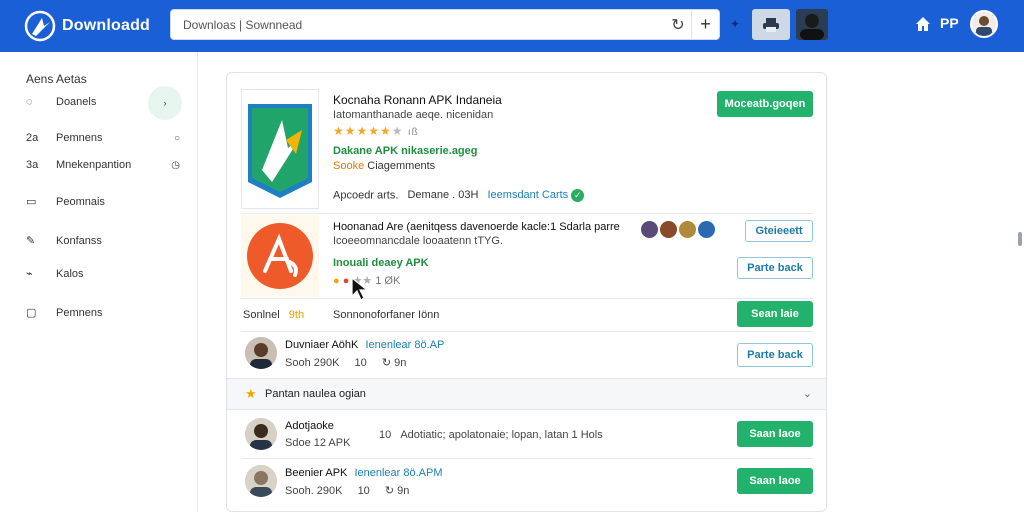 This screenshot has height=512, width=1024. What do you see at coordinates (345, 362) in the screenshot?
I see `list-item-sub: Sooh 290K 10 ↻ 9n` at bounding box center [345, 362].